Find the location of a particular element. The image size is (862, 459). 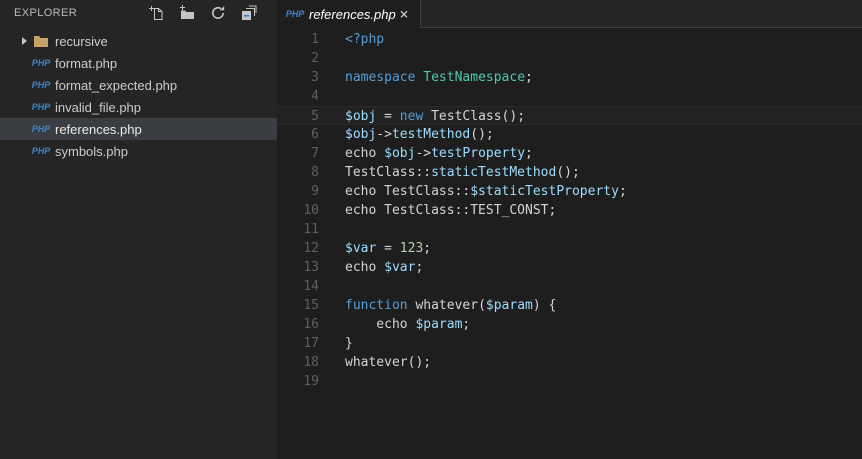

code-line-9: 9 echo TestClass::$staticTestProperty; is located at coordinates (569, 191).